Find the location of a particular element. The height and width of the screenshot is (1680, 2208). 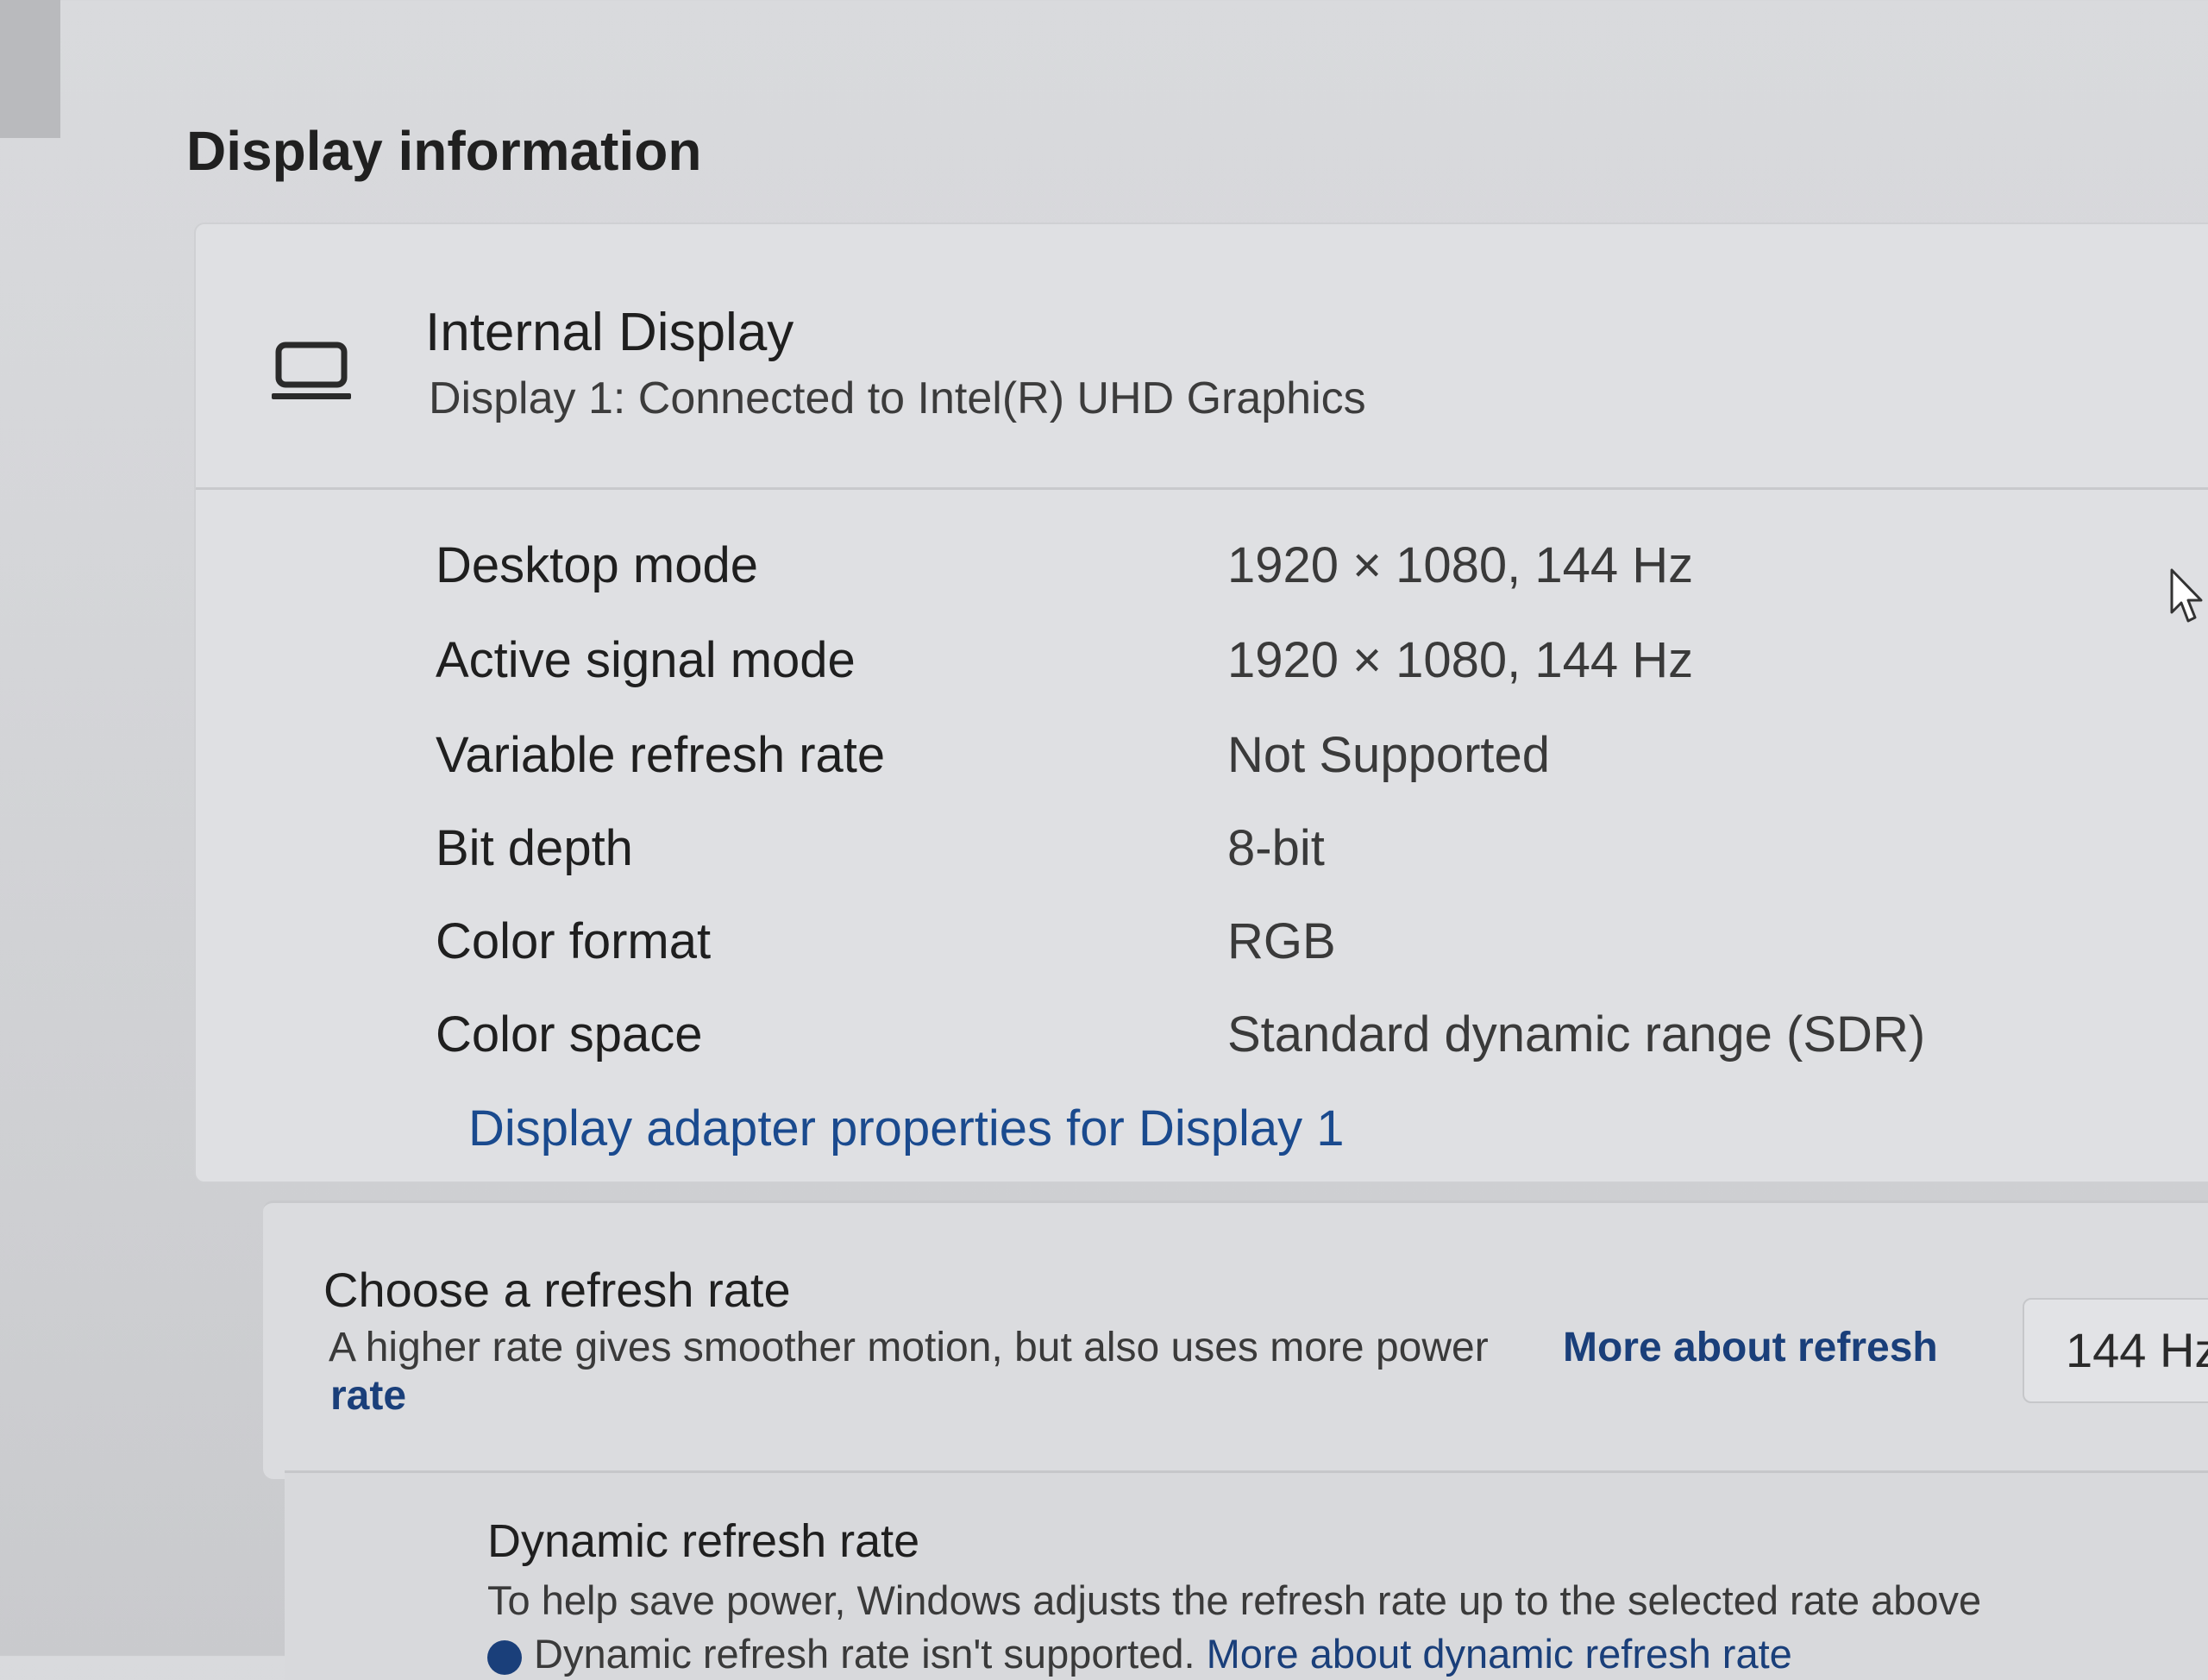

display-name: Internal Display is located at coordinates (610, 332).